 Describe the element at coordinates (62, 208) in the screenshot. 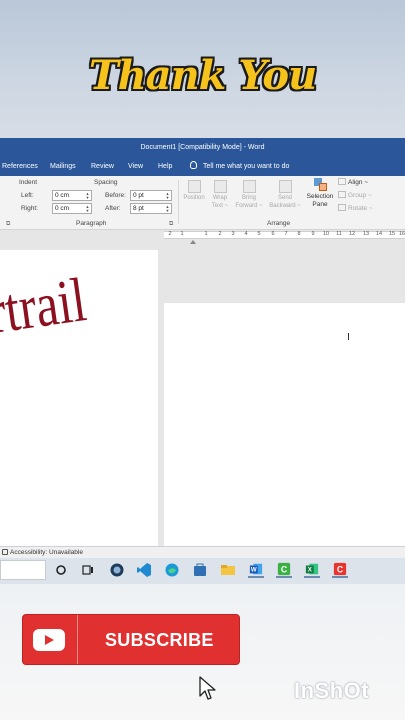

I see `indent-right-value: 0 cm` at that location.